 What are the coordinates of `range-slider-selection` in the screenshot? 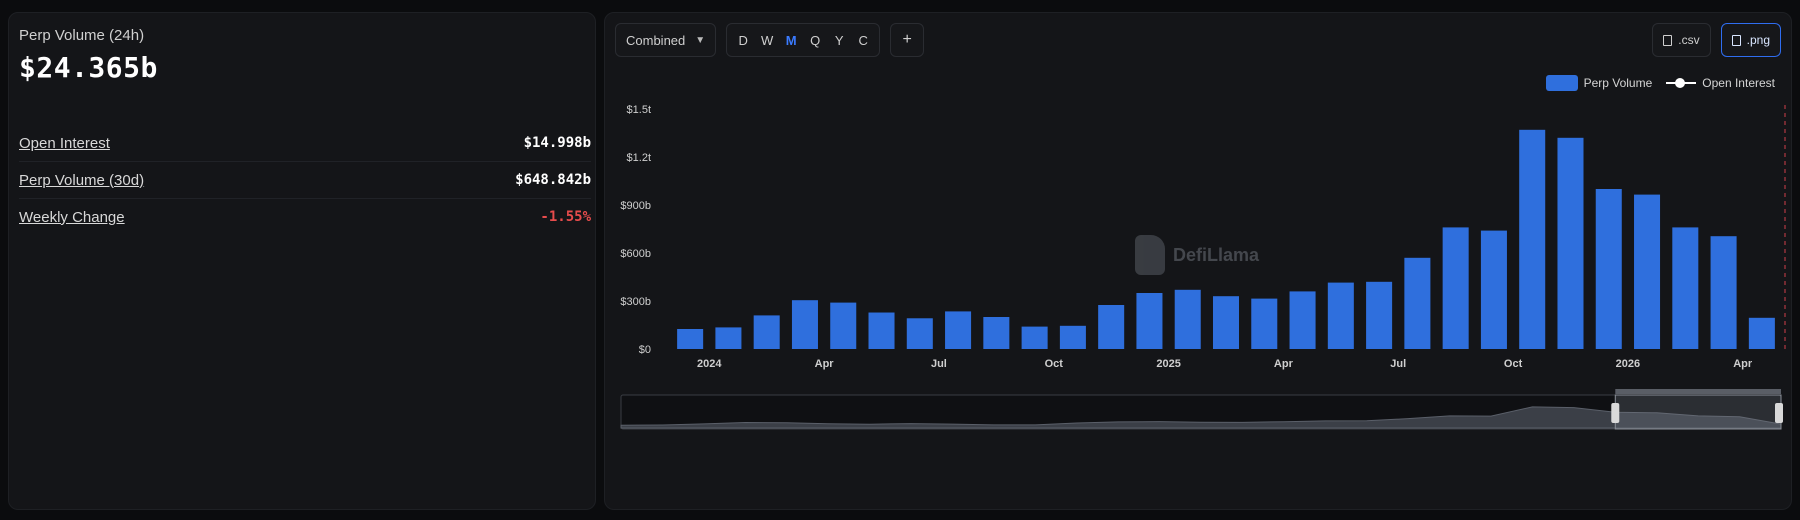 It's located at (1698, 412).